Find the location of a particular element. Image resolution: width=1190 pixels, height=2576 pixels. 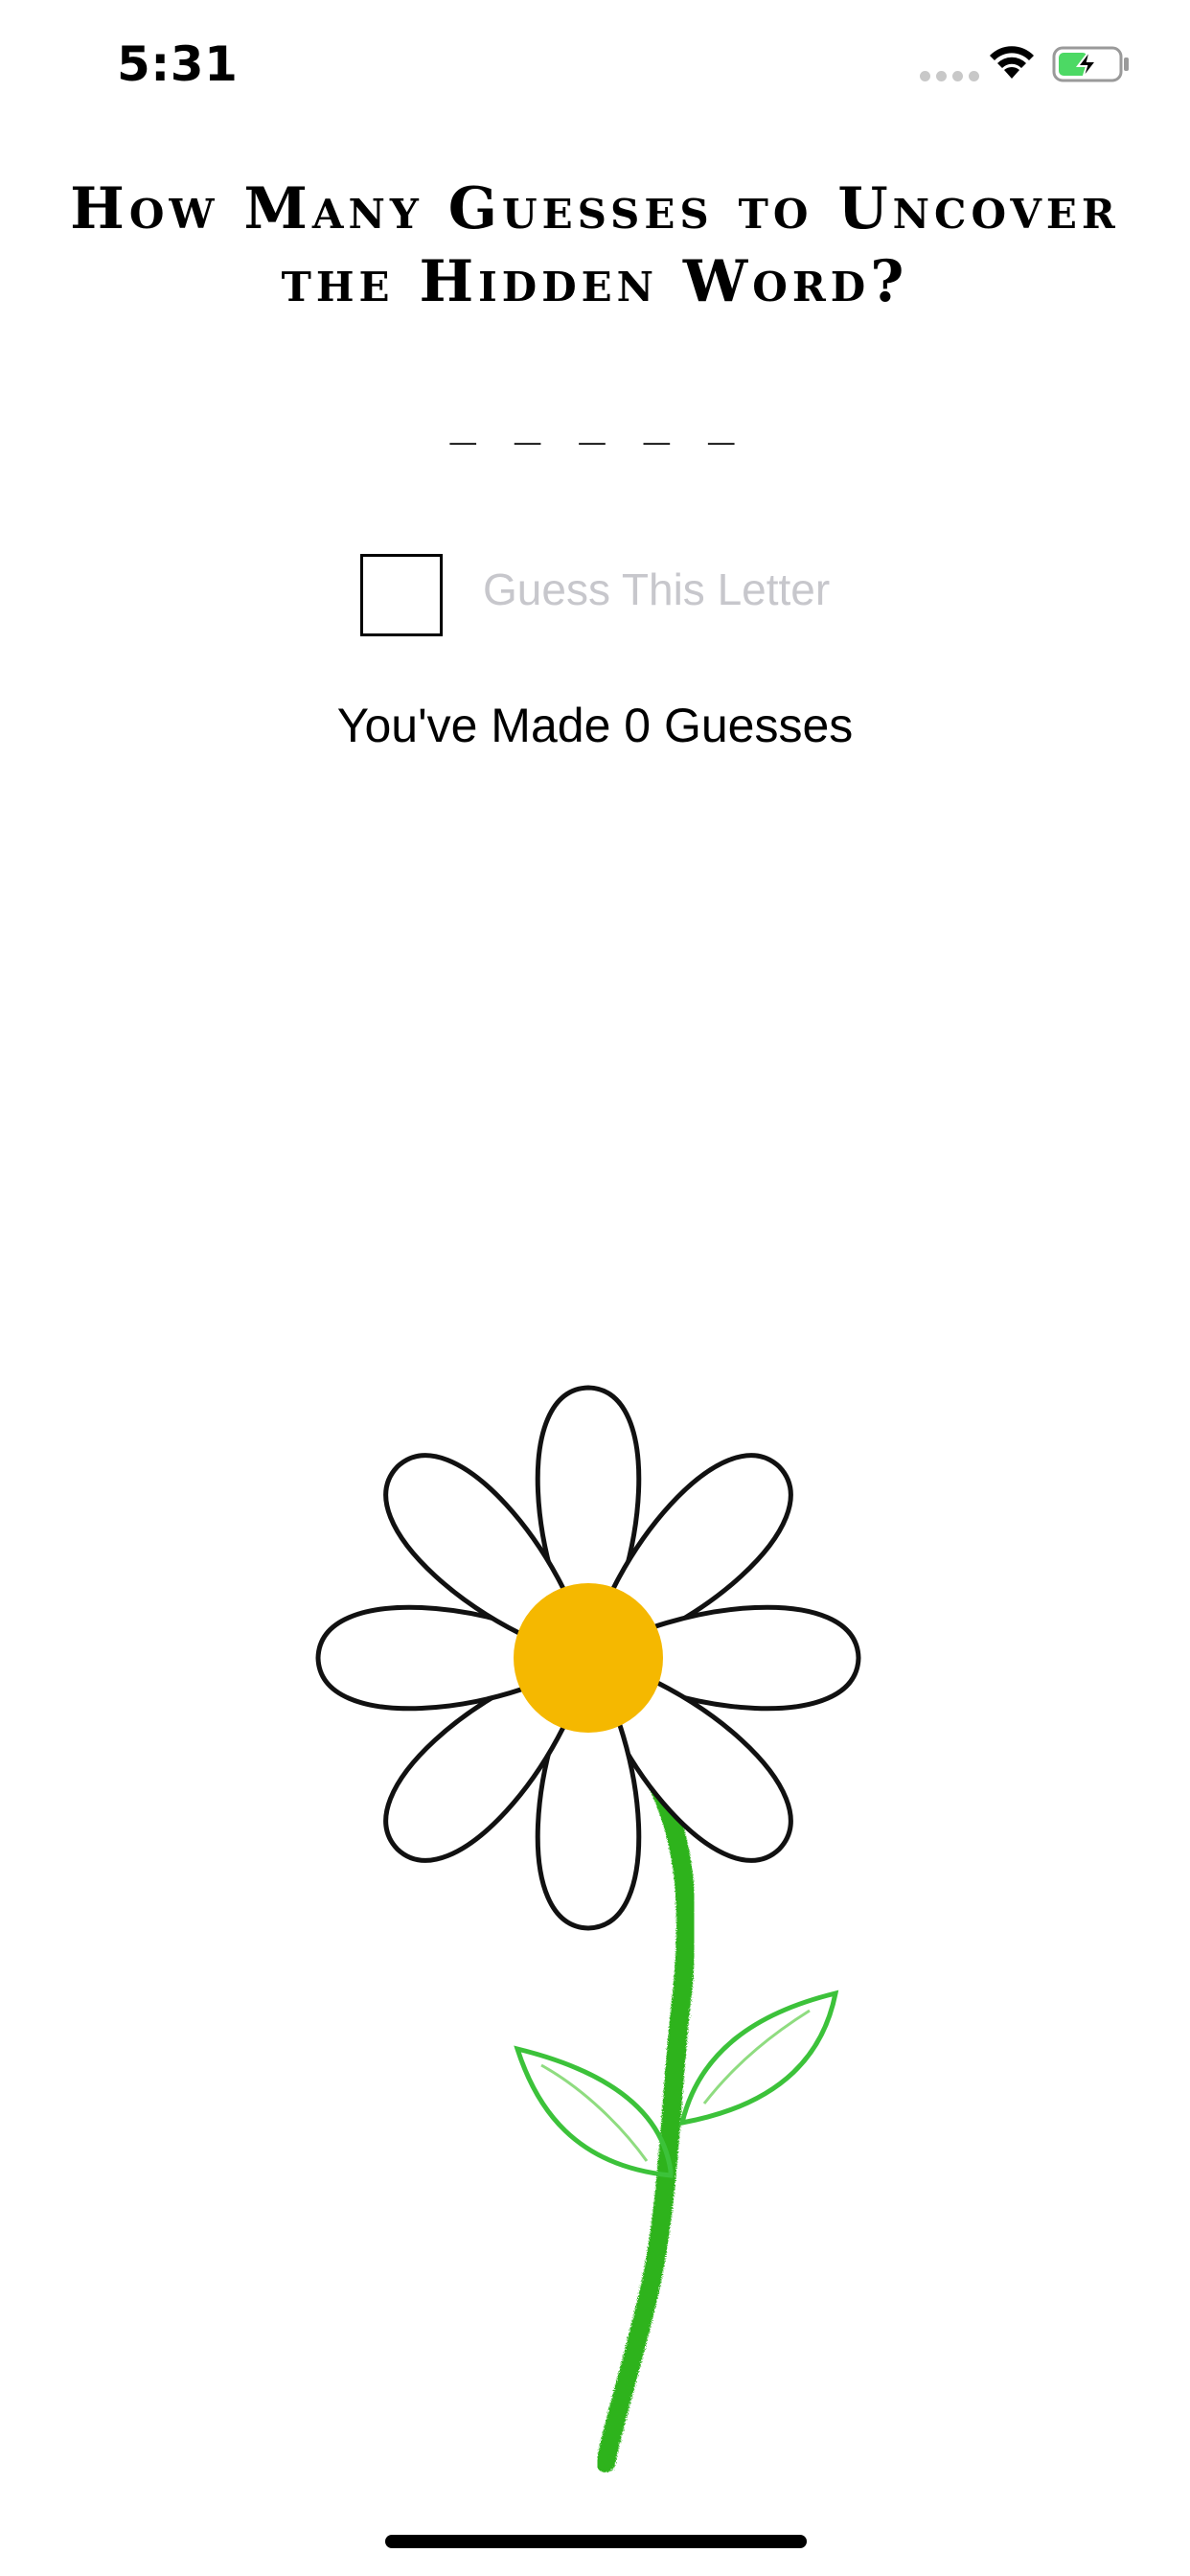

hidden-word: _ _ _ _ _ is located at coordinates (595, 419).